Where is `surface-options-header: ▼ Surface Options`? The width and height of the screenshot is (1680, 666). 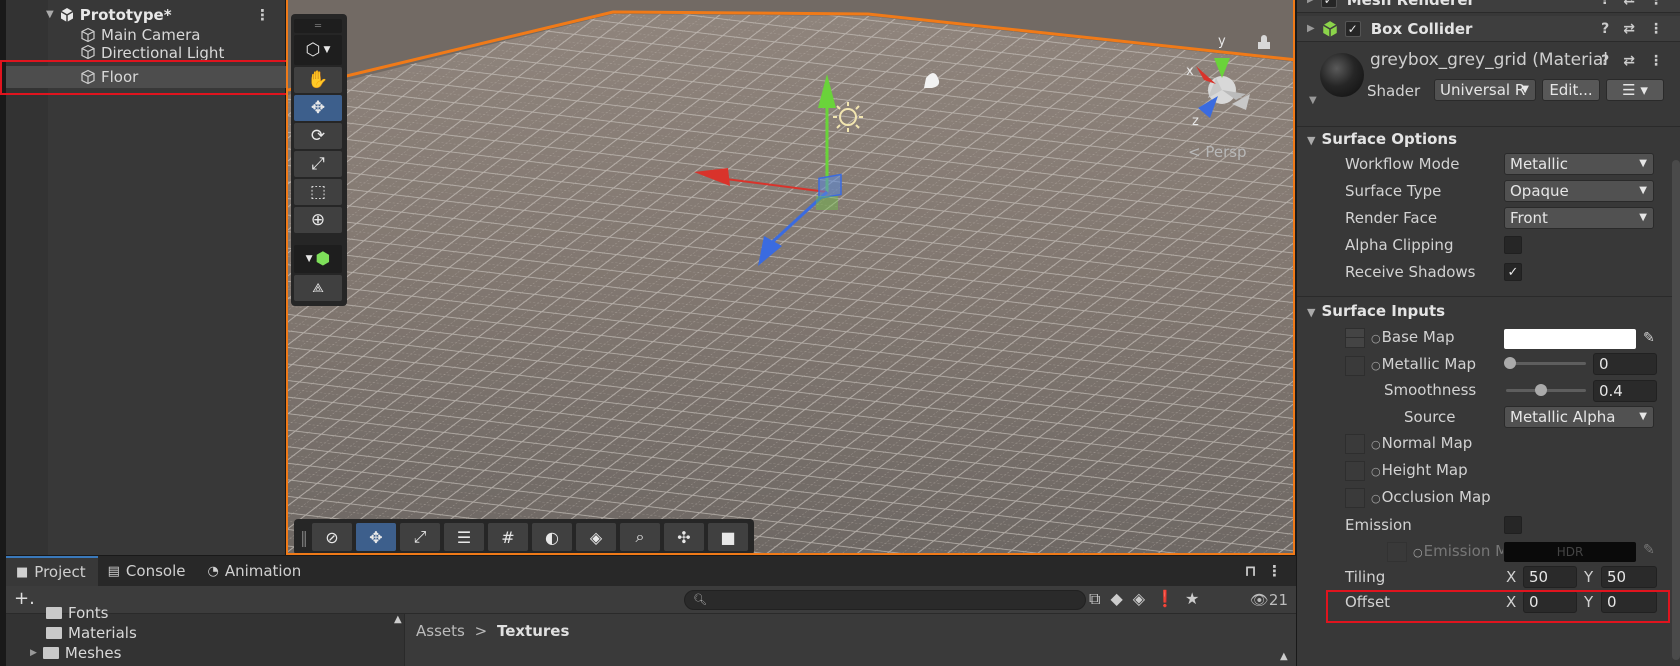
surface-options-header: ▼ Surface Options is located at coordinates (1382, 139).